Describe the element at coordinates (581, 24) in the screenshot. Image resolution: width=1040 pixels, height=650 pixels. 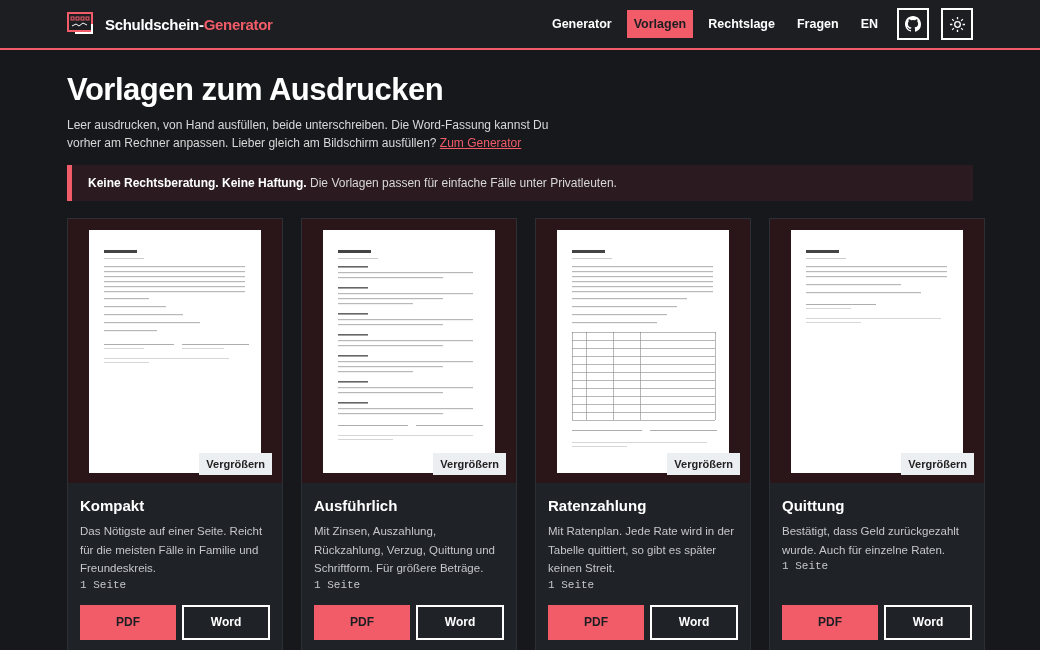
I see `nav-link: Generator` at that location.